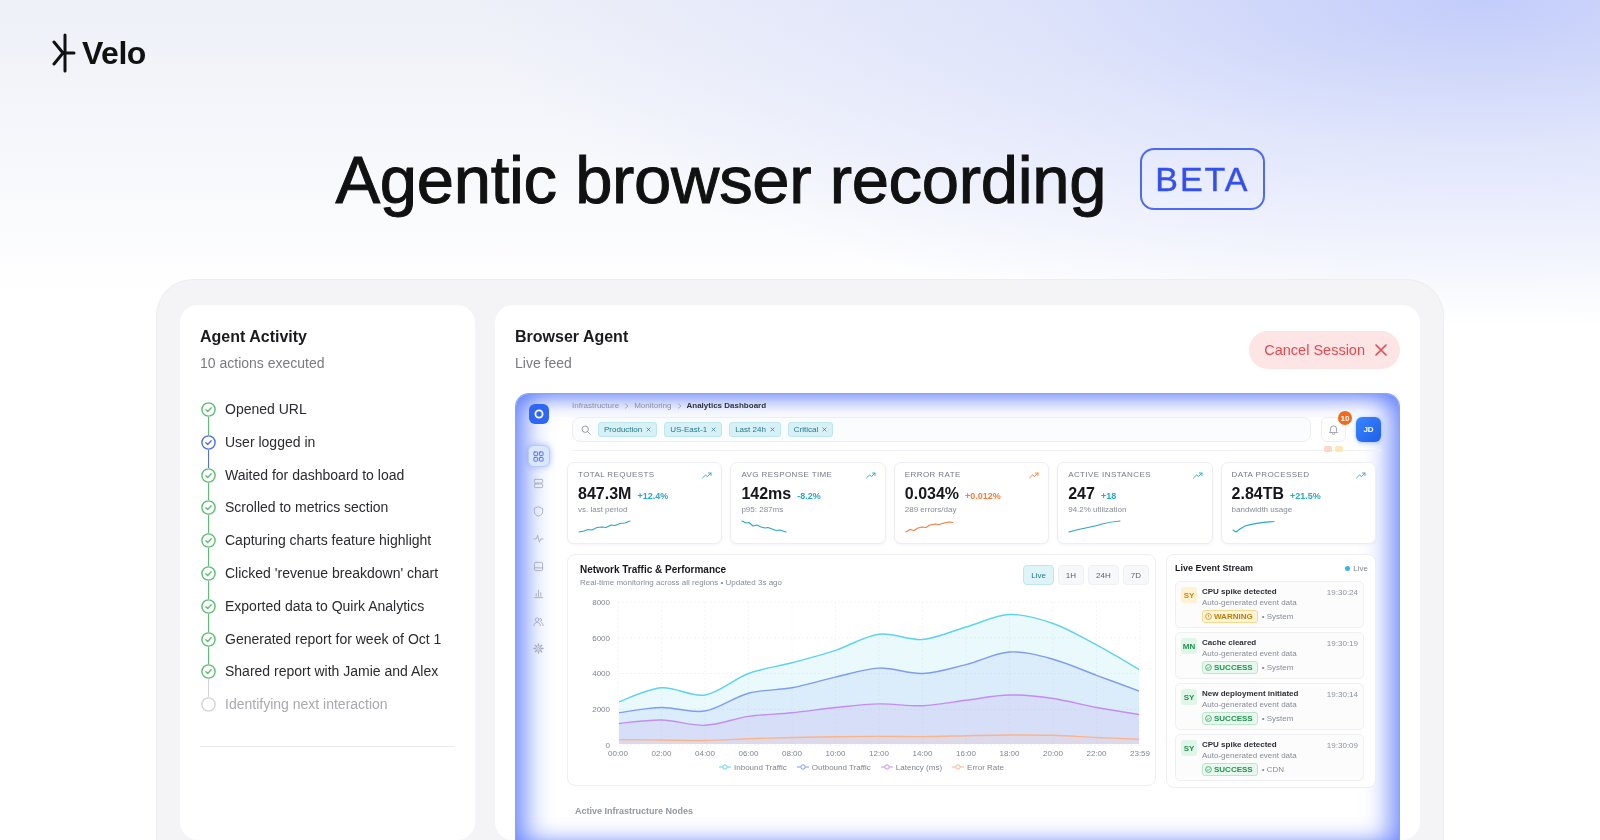 The image size is (1600, 840). What do you see at coordinates (538, 414) in the screenshot?
I see `app-logo-icon` at bounding box center [538, 414].